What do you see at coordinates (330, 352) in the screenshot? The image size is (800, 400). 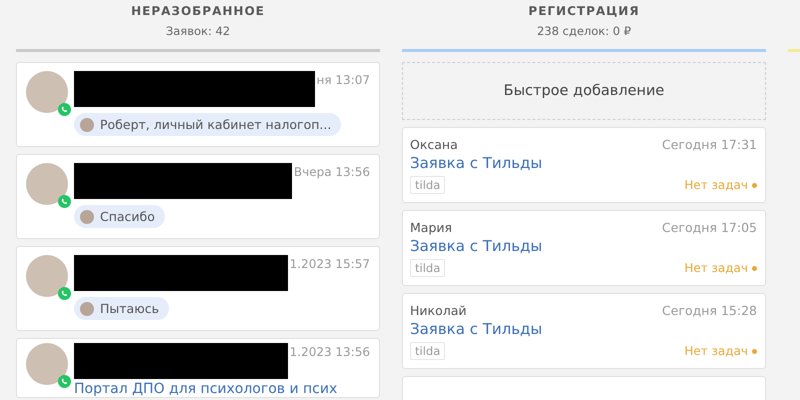 I see `lead-time: 1.2023 13:56` at bounding box center [330, 352].